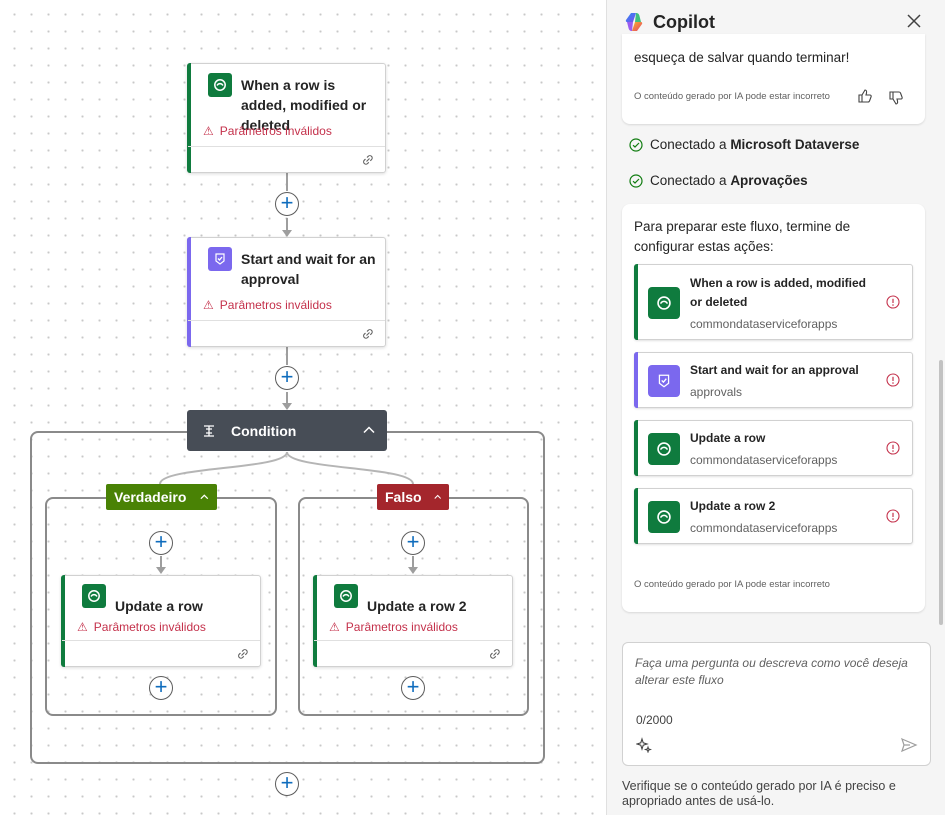 This screenshot has width=945, height=815. Describe the element at coordinates (728, 438) in the screenshot. I see `action-title: Update a row` at that location.